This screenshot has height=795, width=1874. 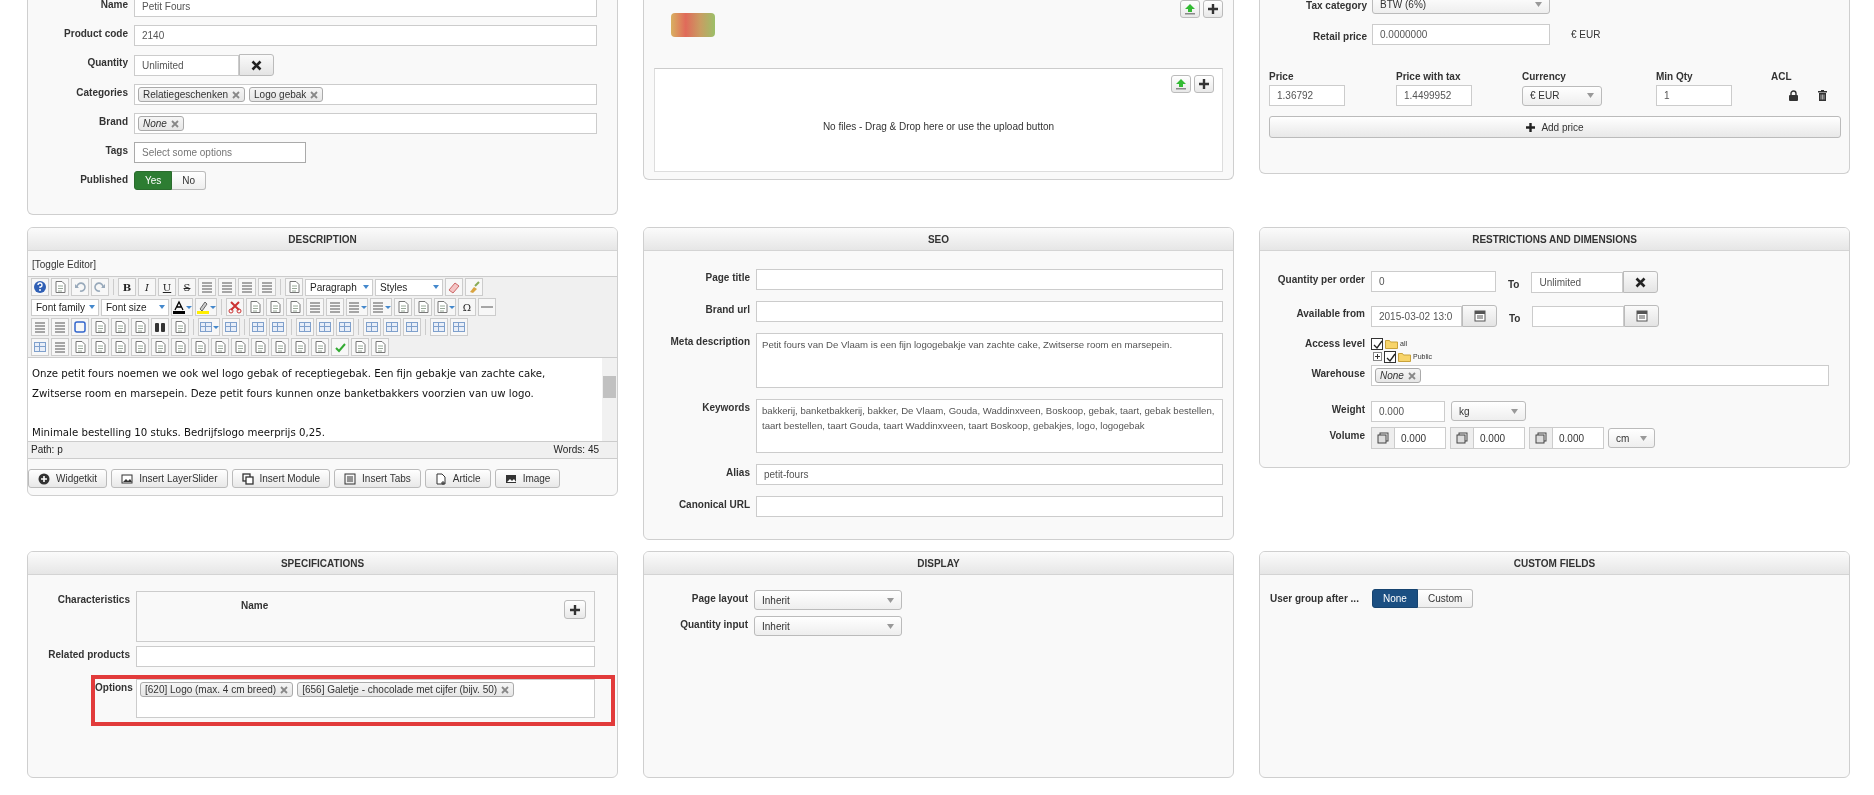 I want to click on fullscreen-icon, so click(x=80, y=327).